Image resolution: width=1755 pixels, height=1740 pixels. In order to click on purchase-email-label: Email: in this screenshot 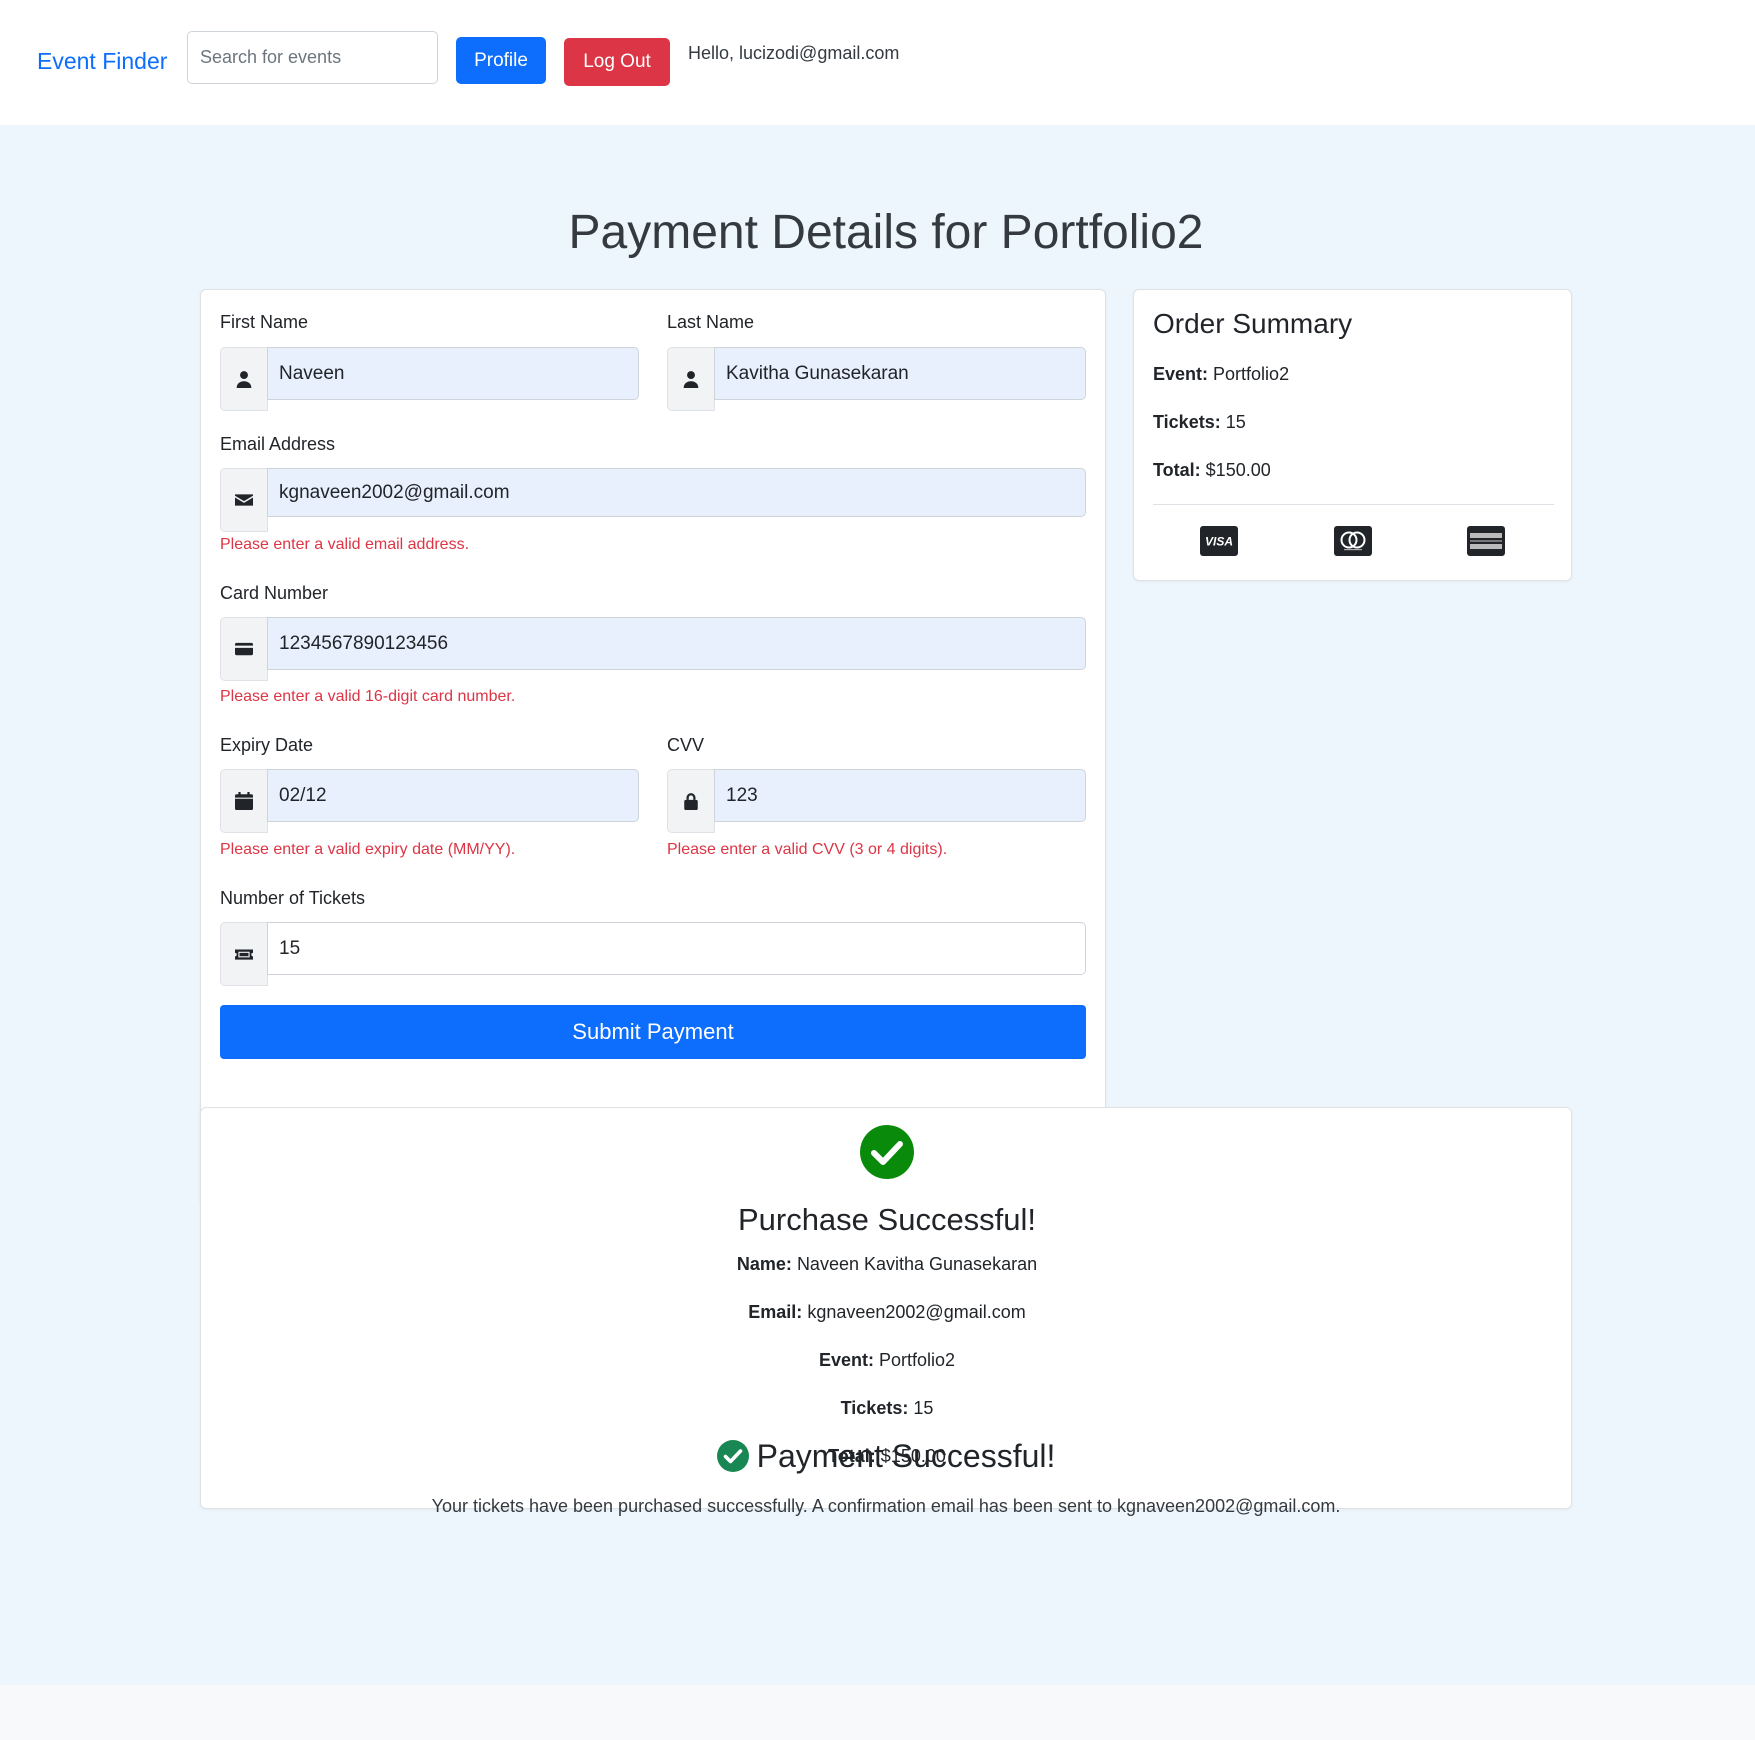, I will do `click(775, 1312)`.